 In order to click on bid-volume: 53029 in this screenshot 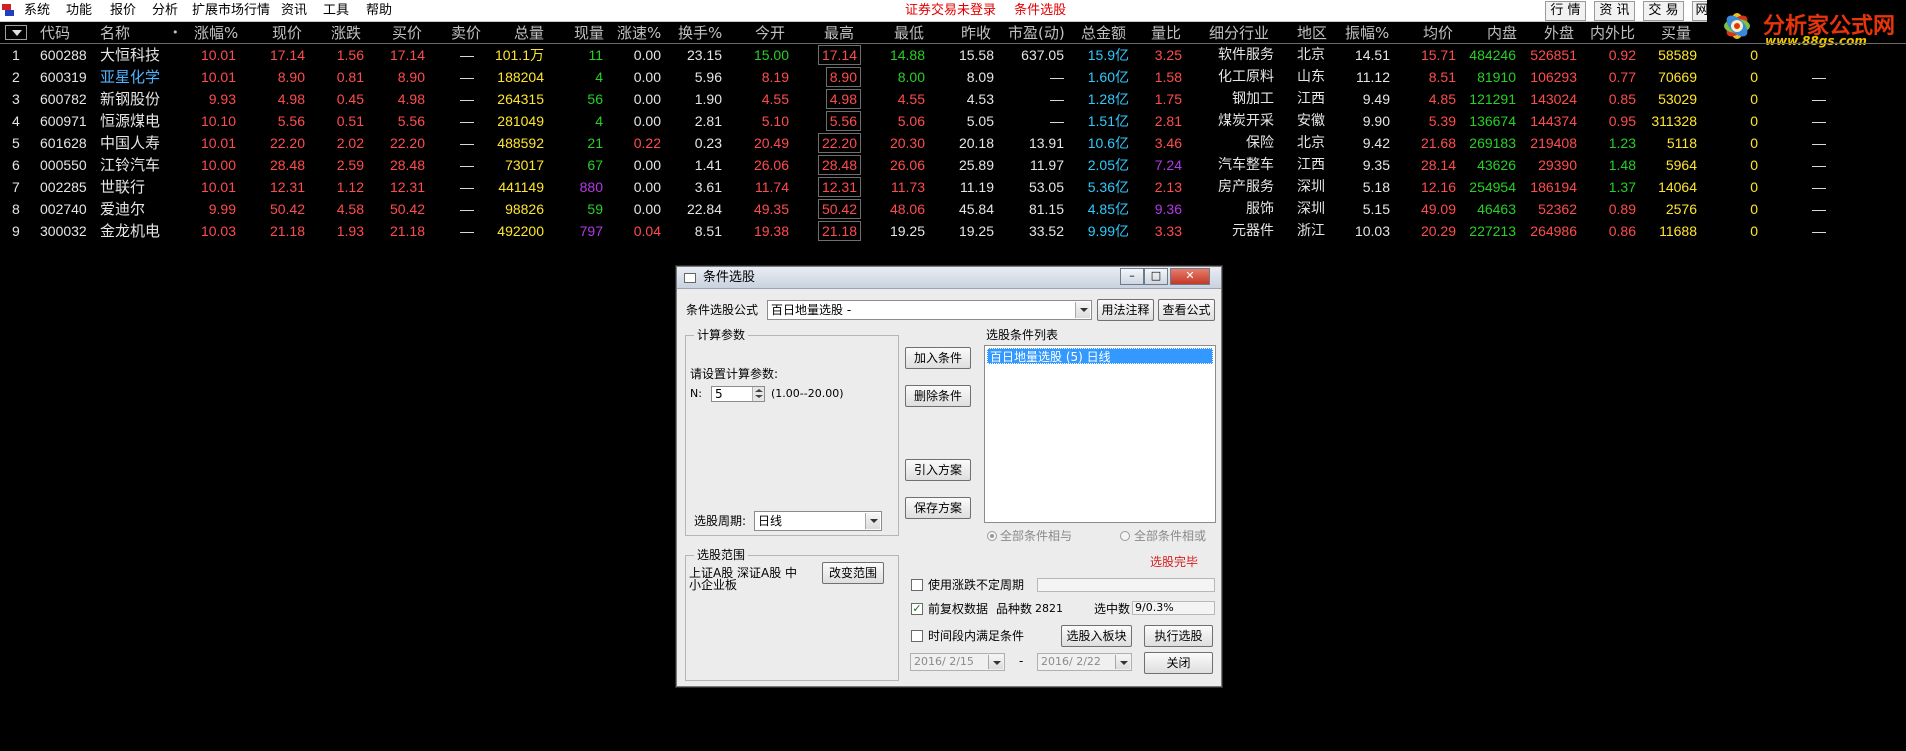, I will do `click(1677, 99)`.